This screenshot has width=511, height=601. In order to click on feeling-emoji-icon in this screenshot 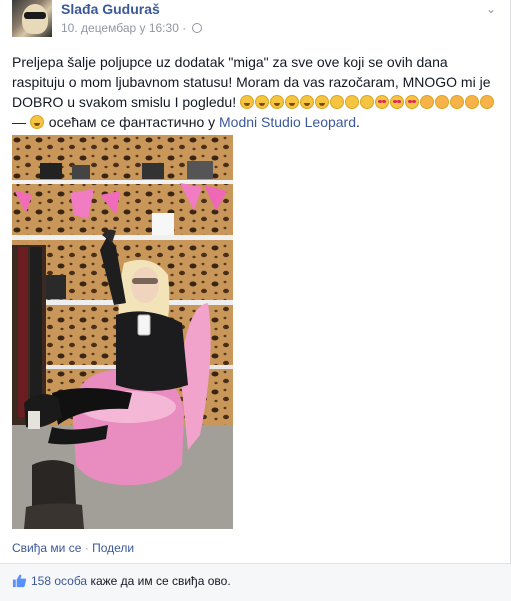, I will do `click(36, 122)`.